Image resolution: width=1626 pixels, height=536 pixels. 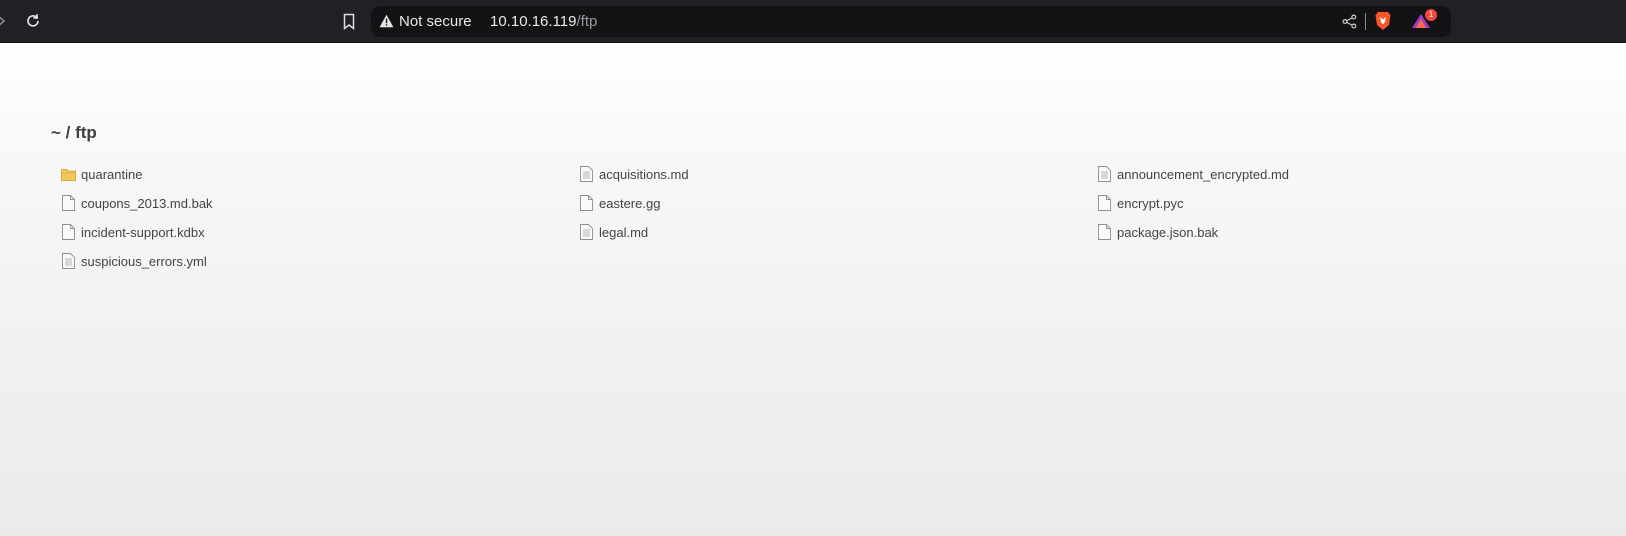 I want to click on toolbar-separator, so click(x=1365, y=21).